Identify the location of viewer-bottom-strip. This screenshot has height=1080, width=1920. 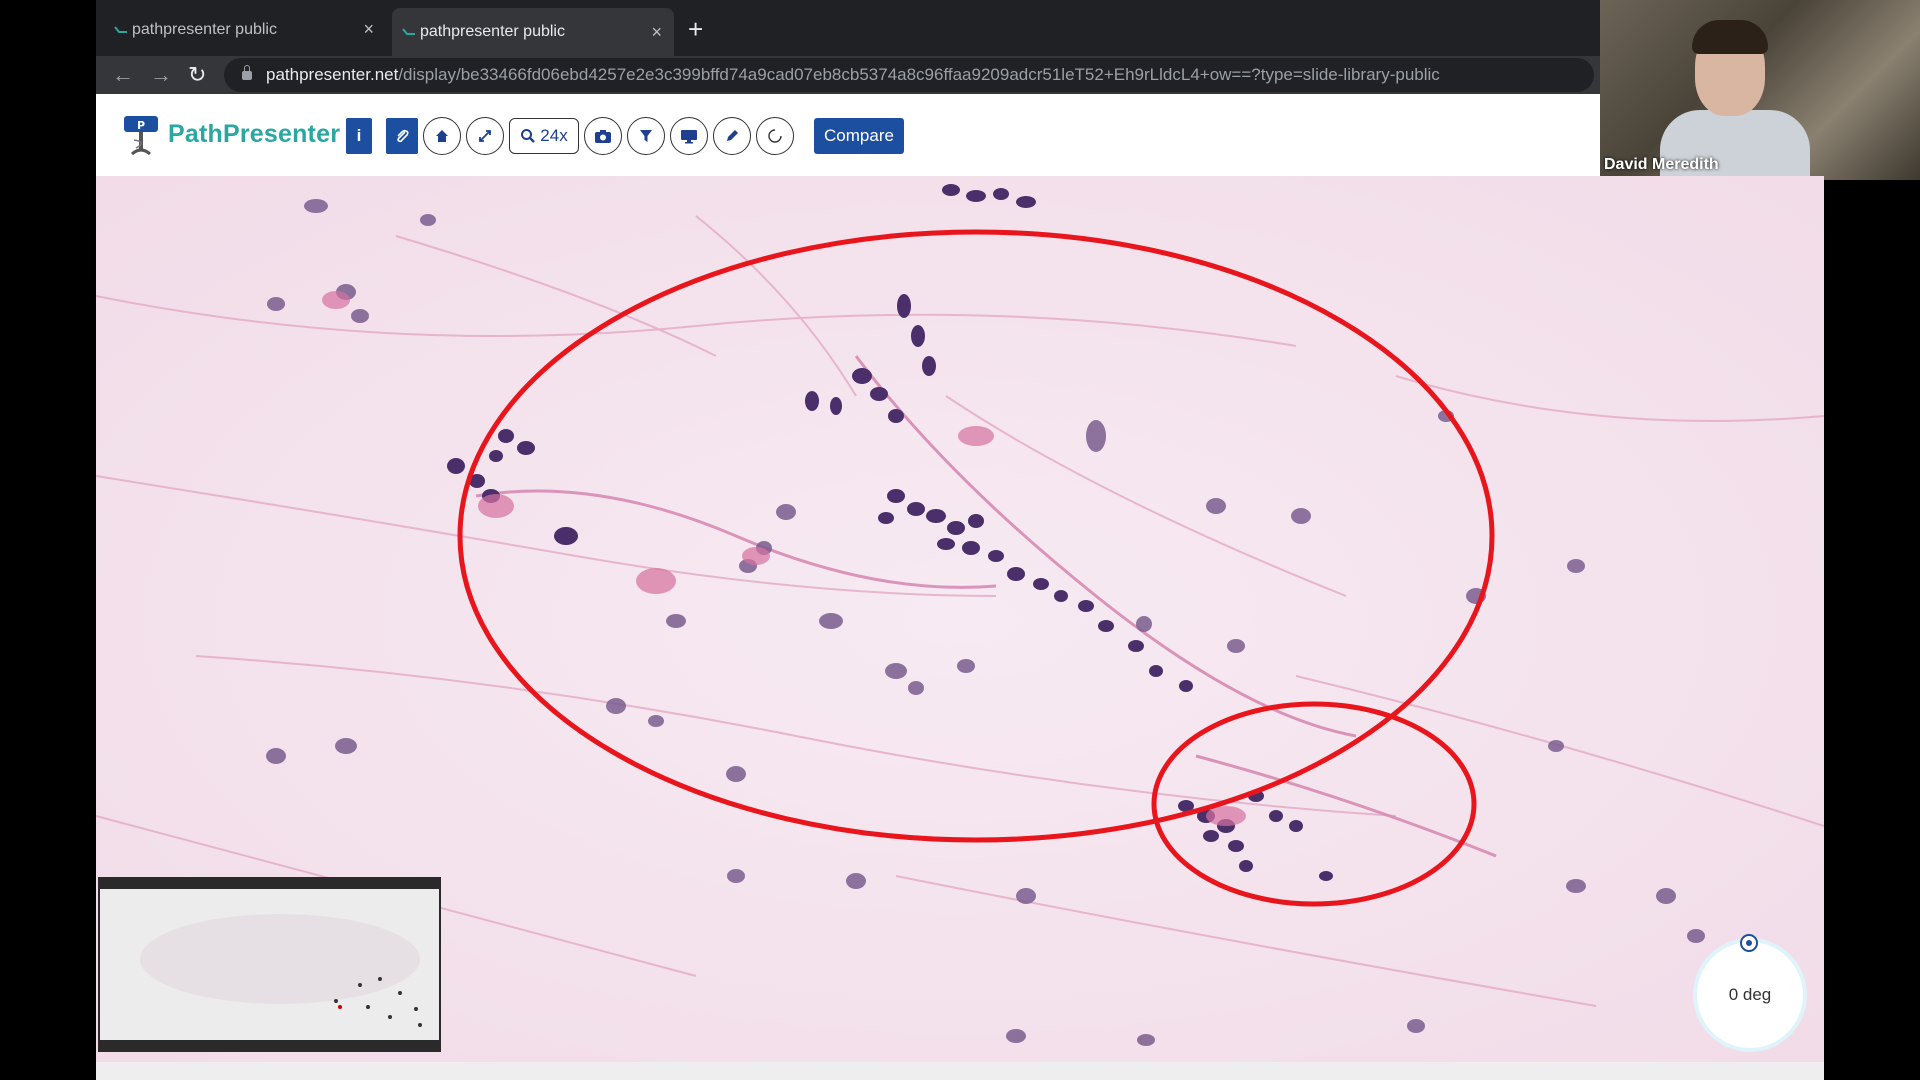
(960, 1071).